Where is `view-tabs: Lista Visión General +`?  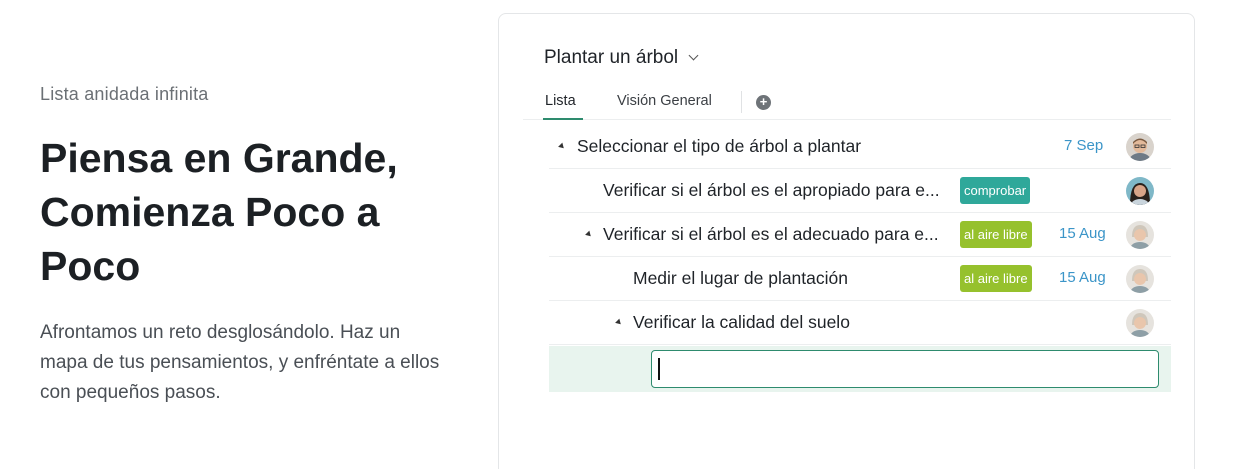
view-tabs: Lista Visión General + is located at coordinates (847, 104).